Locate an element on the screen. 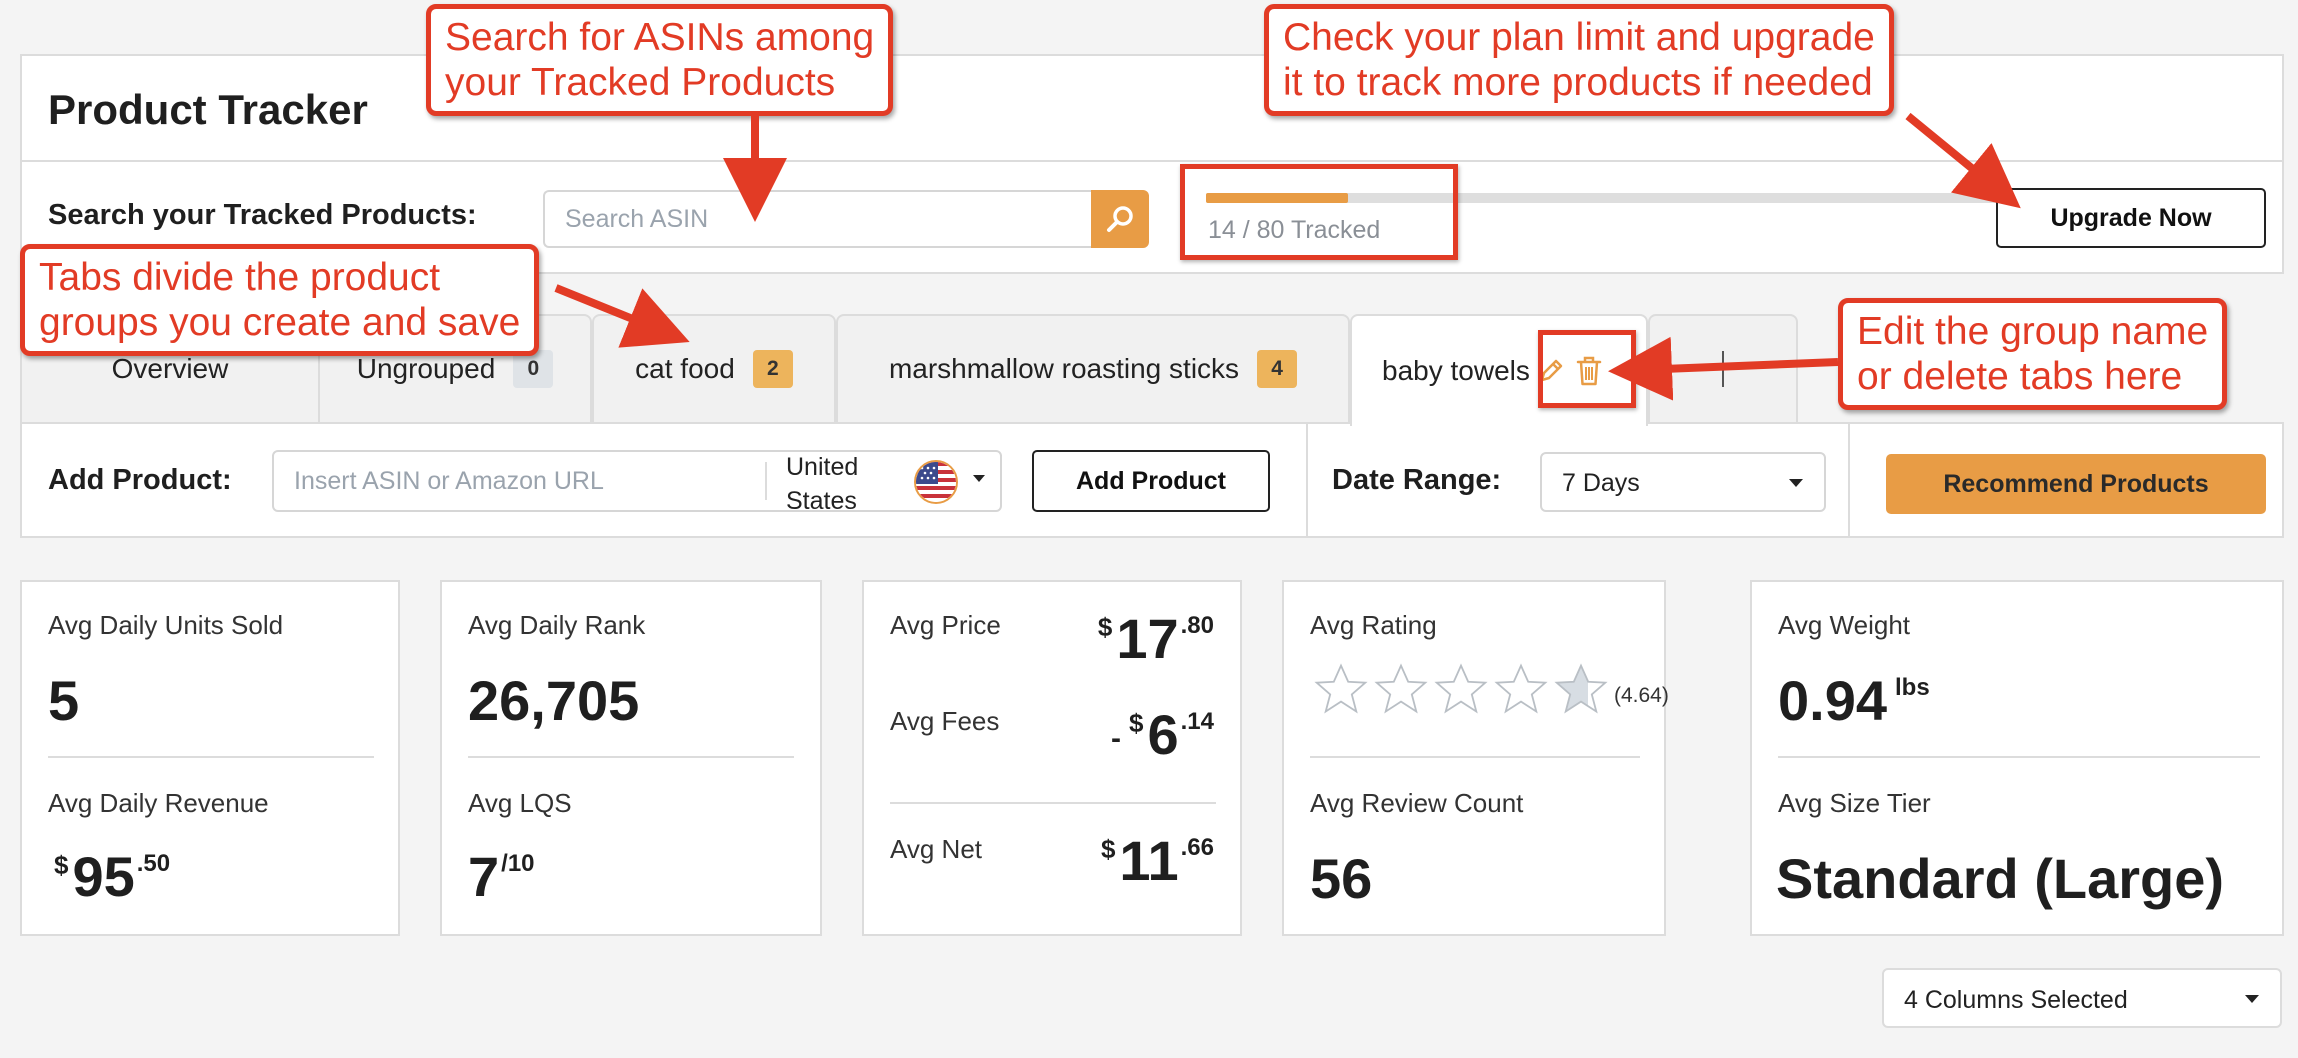 The width and height of the screenshot is (2298, 1058). fees-value: - $6.14 is located at coordinates (1162, 734).